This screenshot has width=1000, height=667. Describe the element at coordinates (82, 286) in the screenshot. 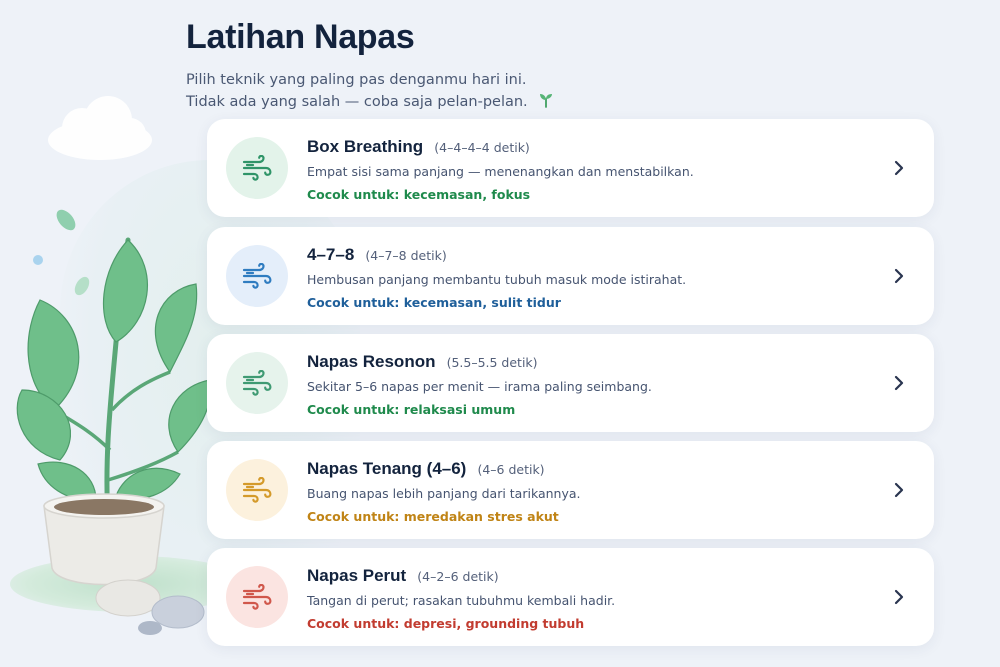

I see `small-leaf-icon` at that location.